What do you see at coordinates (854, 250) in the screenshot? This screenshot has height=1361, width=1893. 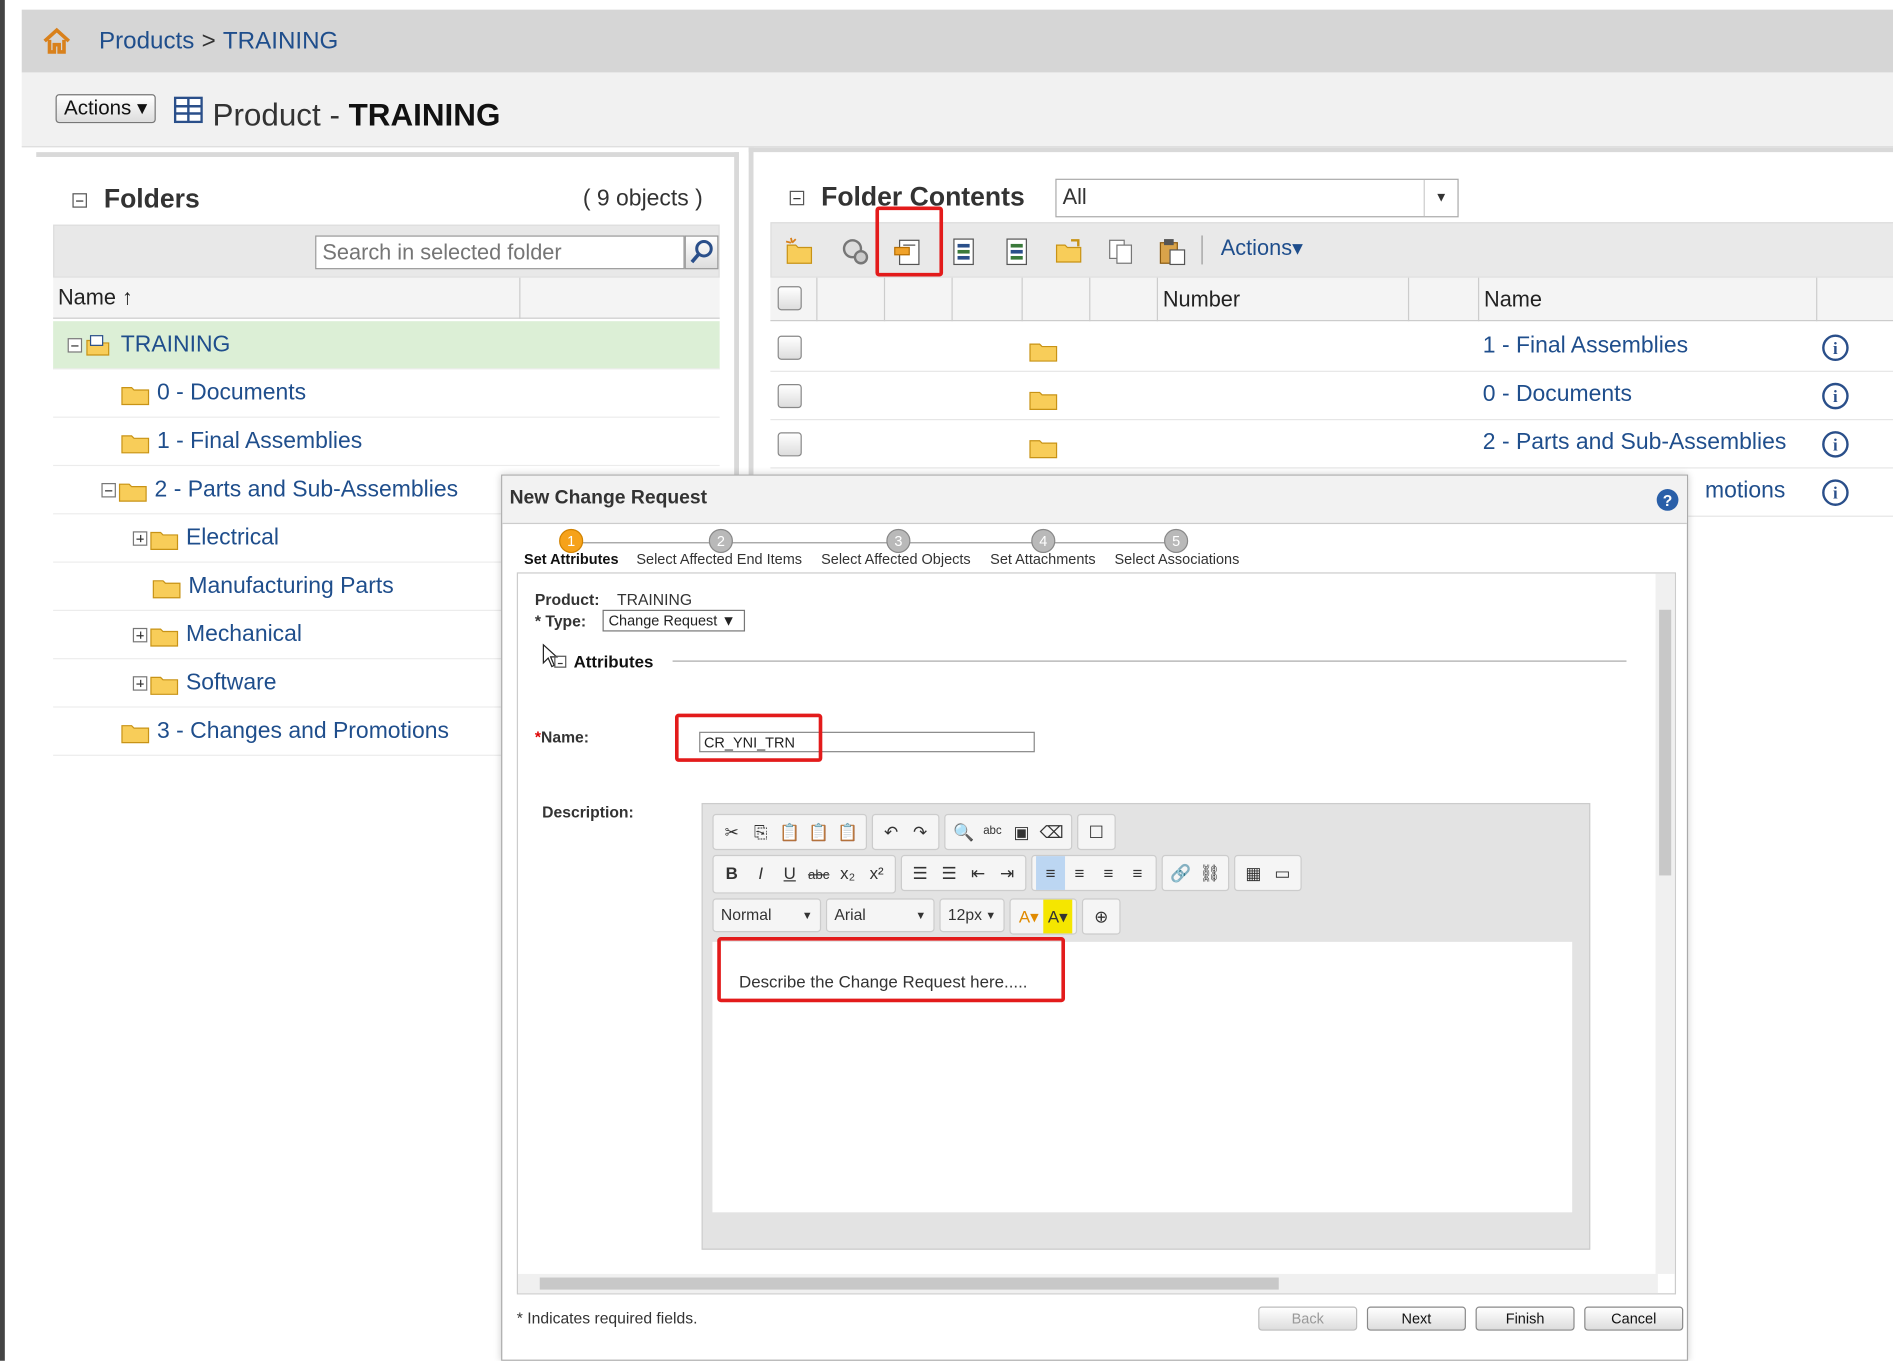 I see `new-part-icon` at bounding box center [854, 250].